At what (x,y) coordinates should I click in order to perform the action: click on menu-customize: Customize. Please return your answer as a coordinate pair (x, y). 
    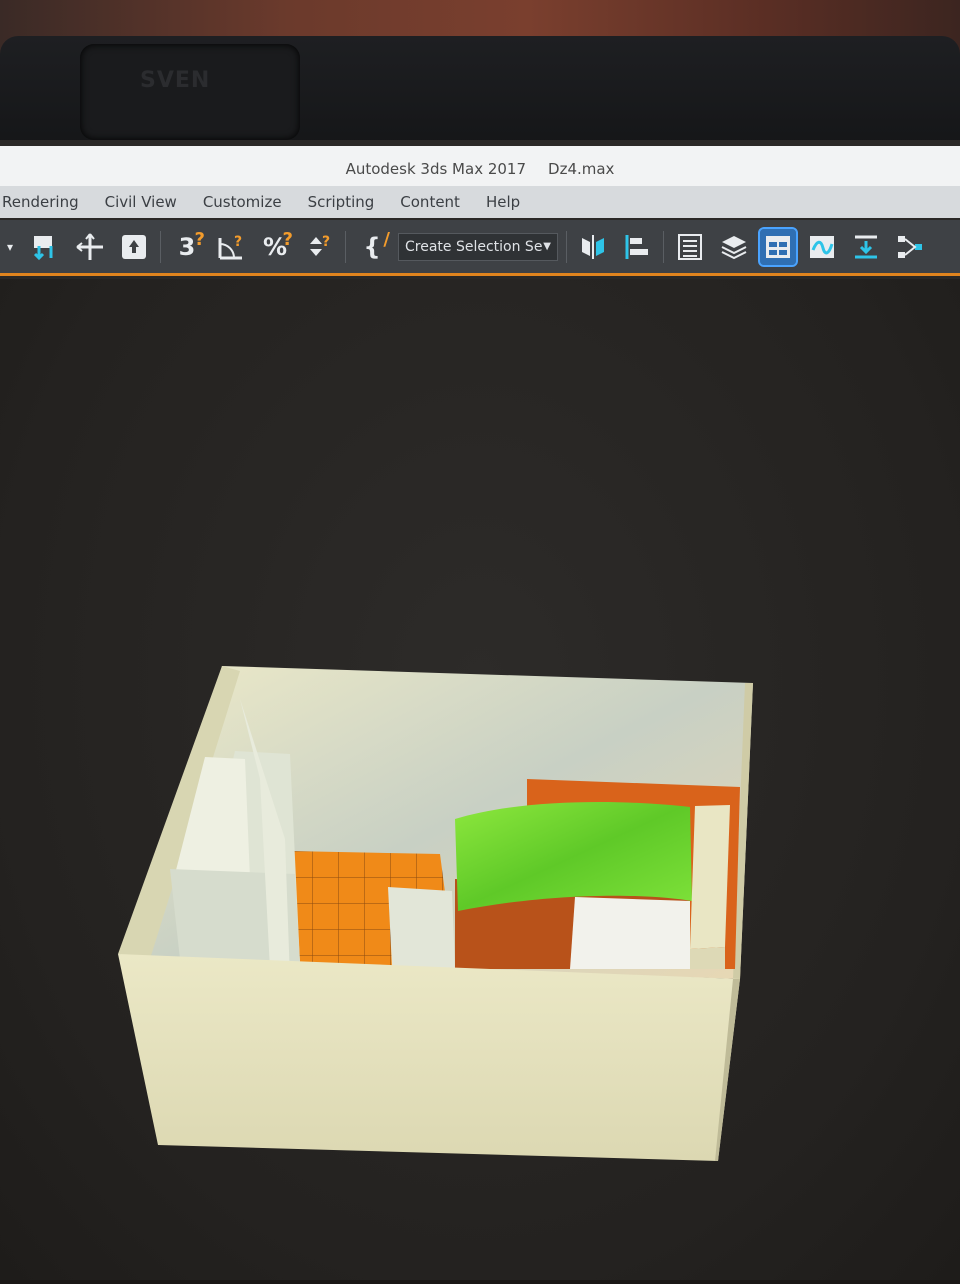
    Looking at the image, I should click on (242, 202).